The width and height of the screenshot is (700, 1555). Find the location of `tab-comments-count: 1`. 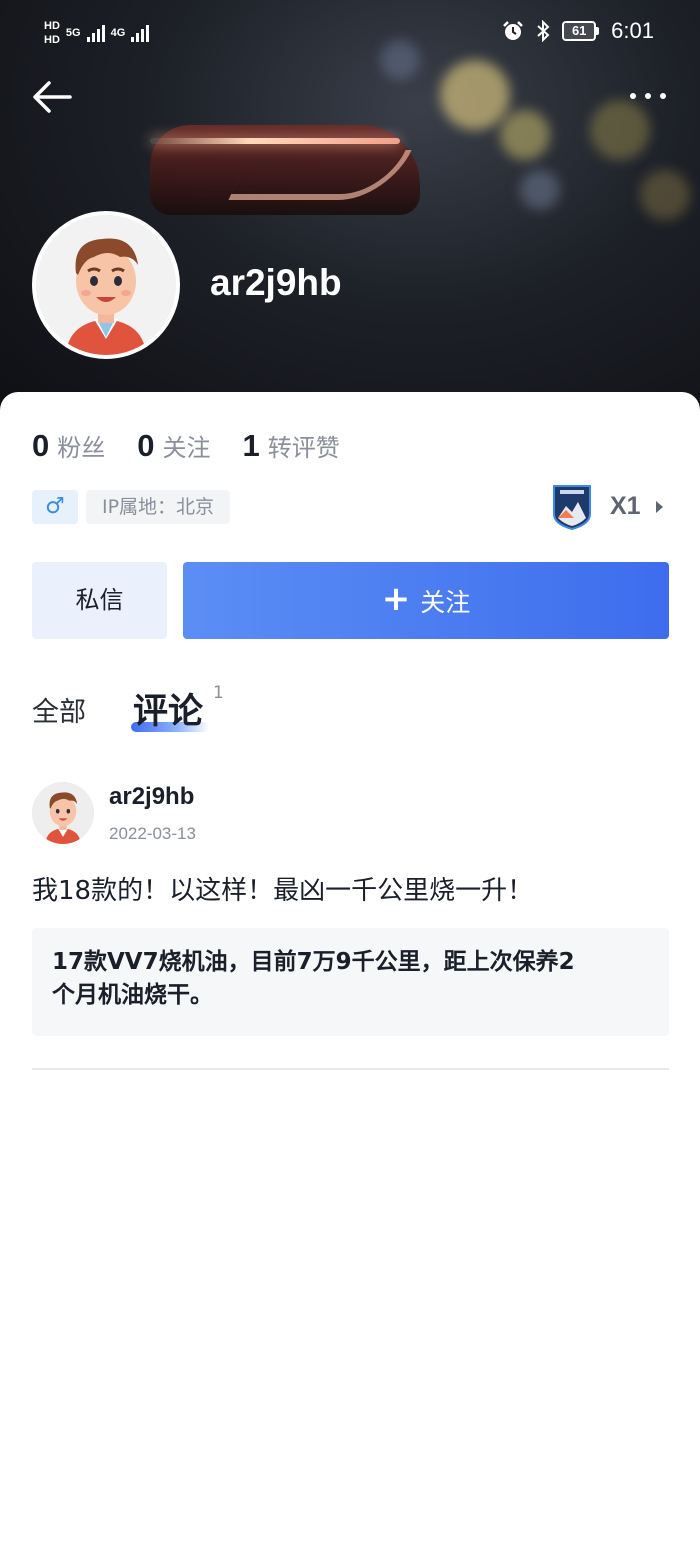

tab-comments-count: 1 is located at coordinates (218, 693).